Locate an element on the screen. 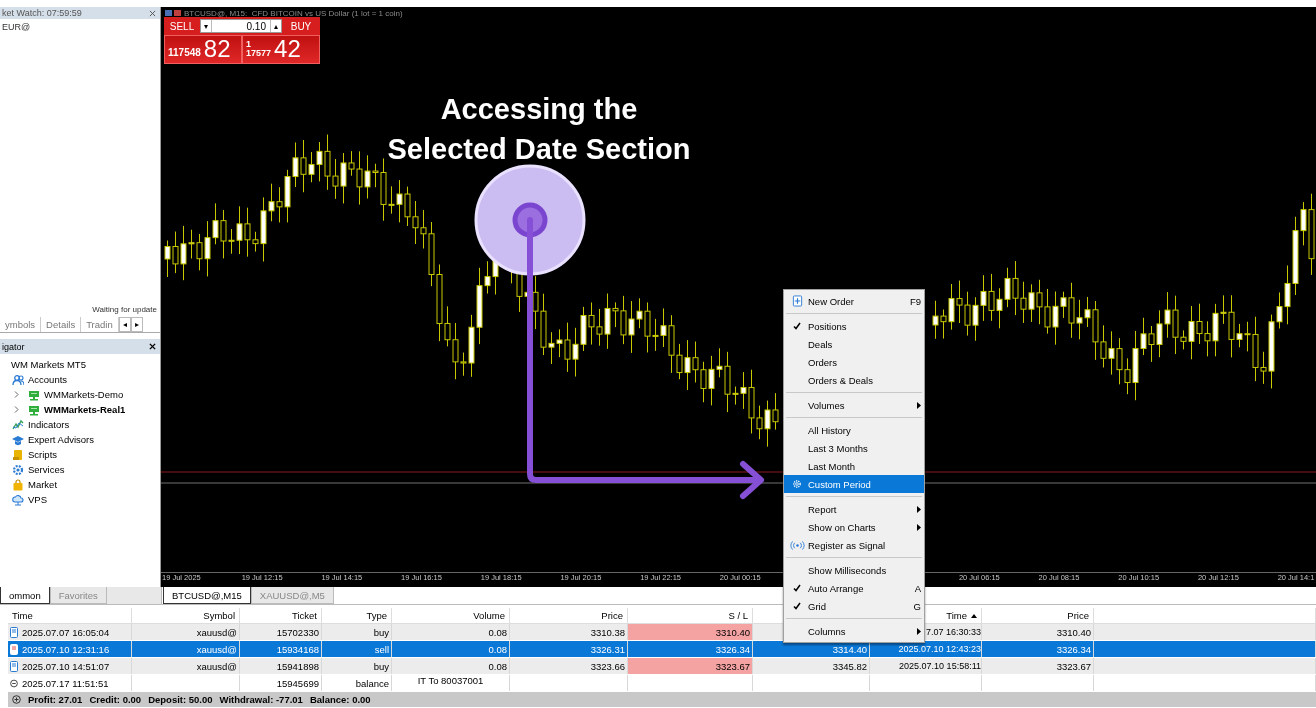  people-icon is located at coordinates (18, 379).